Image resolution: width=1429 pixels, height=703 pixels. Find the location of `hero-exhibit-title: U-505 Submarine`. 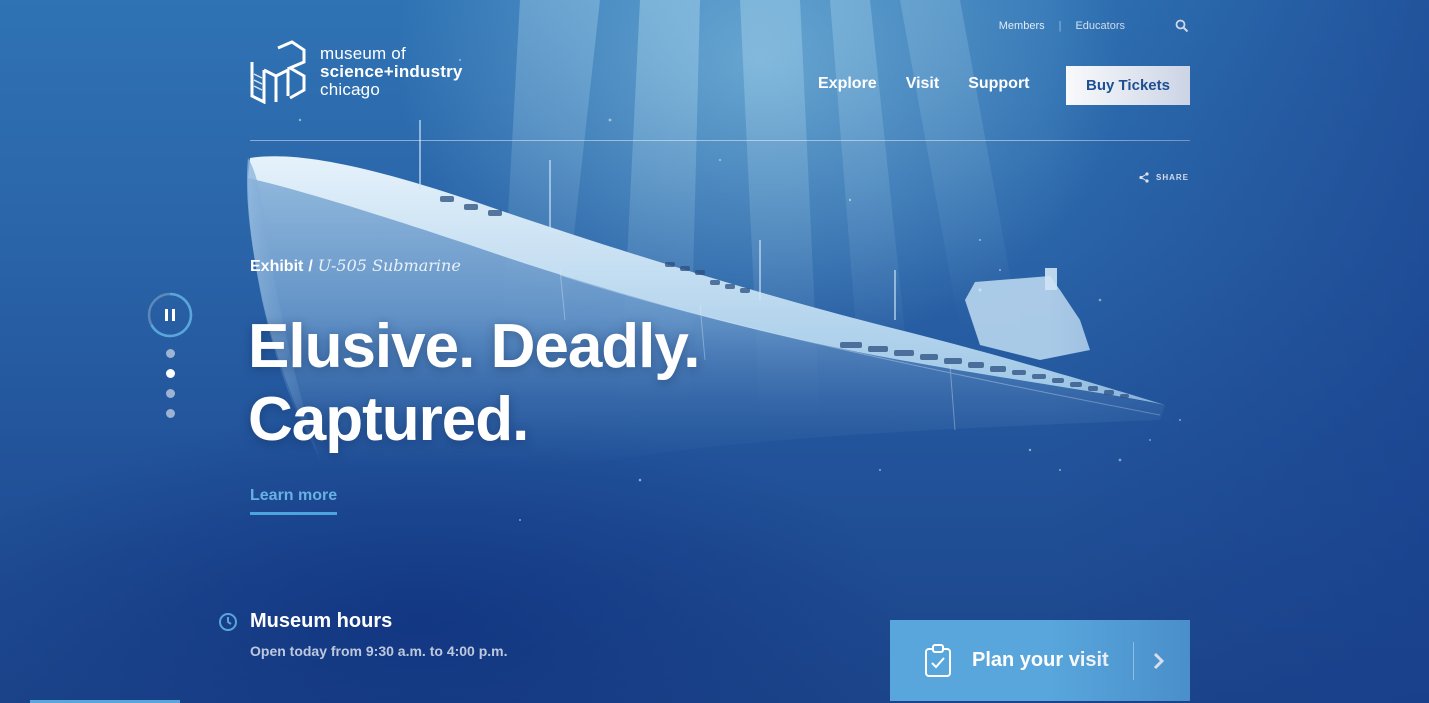

hero-exhibit-title: U-505 Submarine is located at coordinates (389, 265).